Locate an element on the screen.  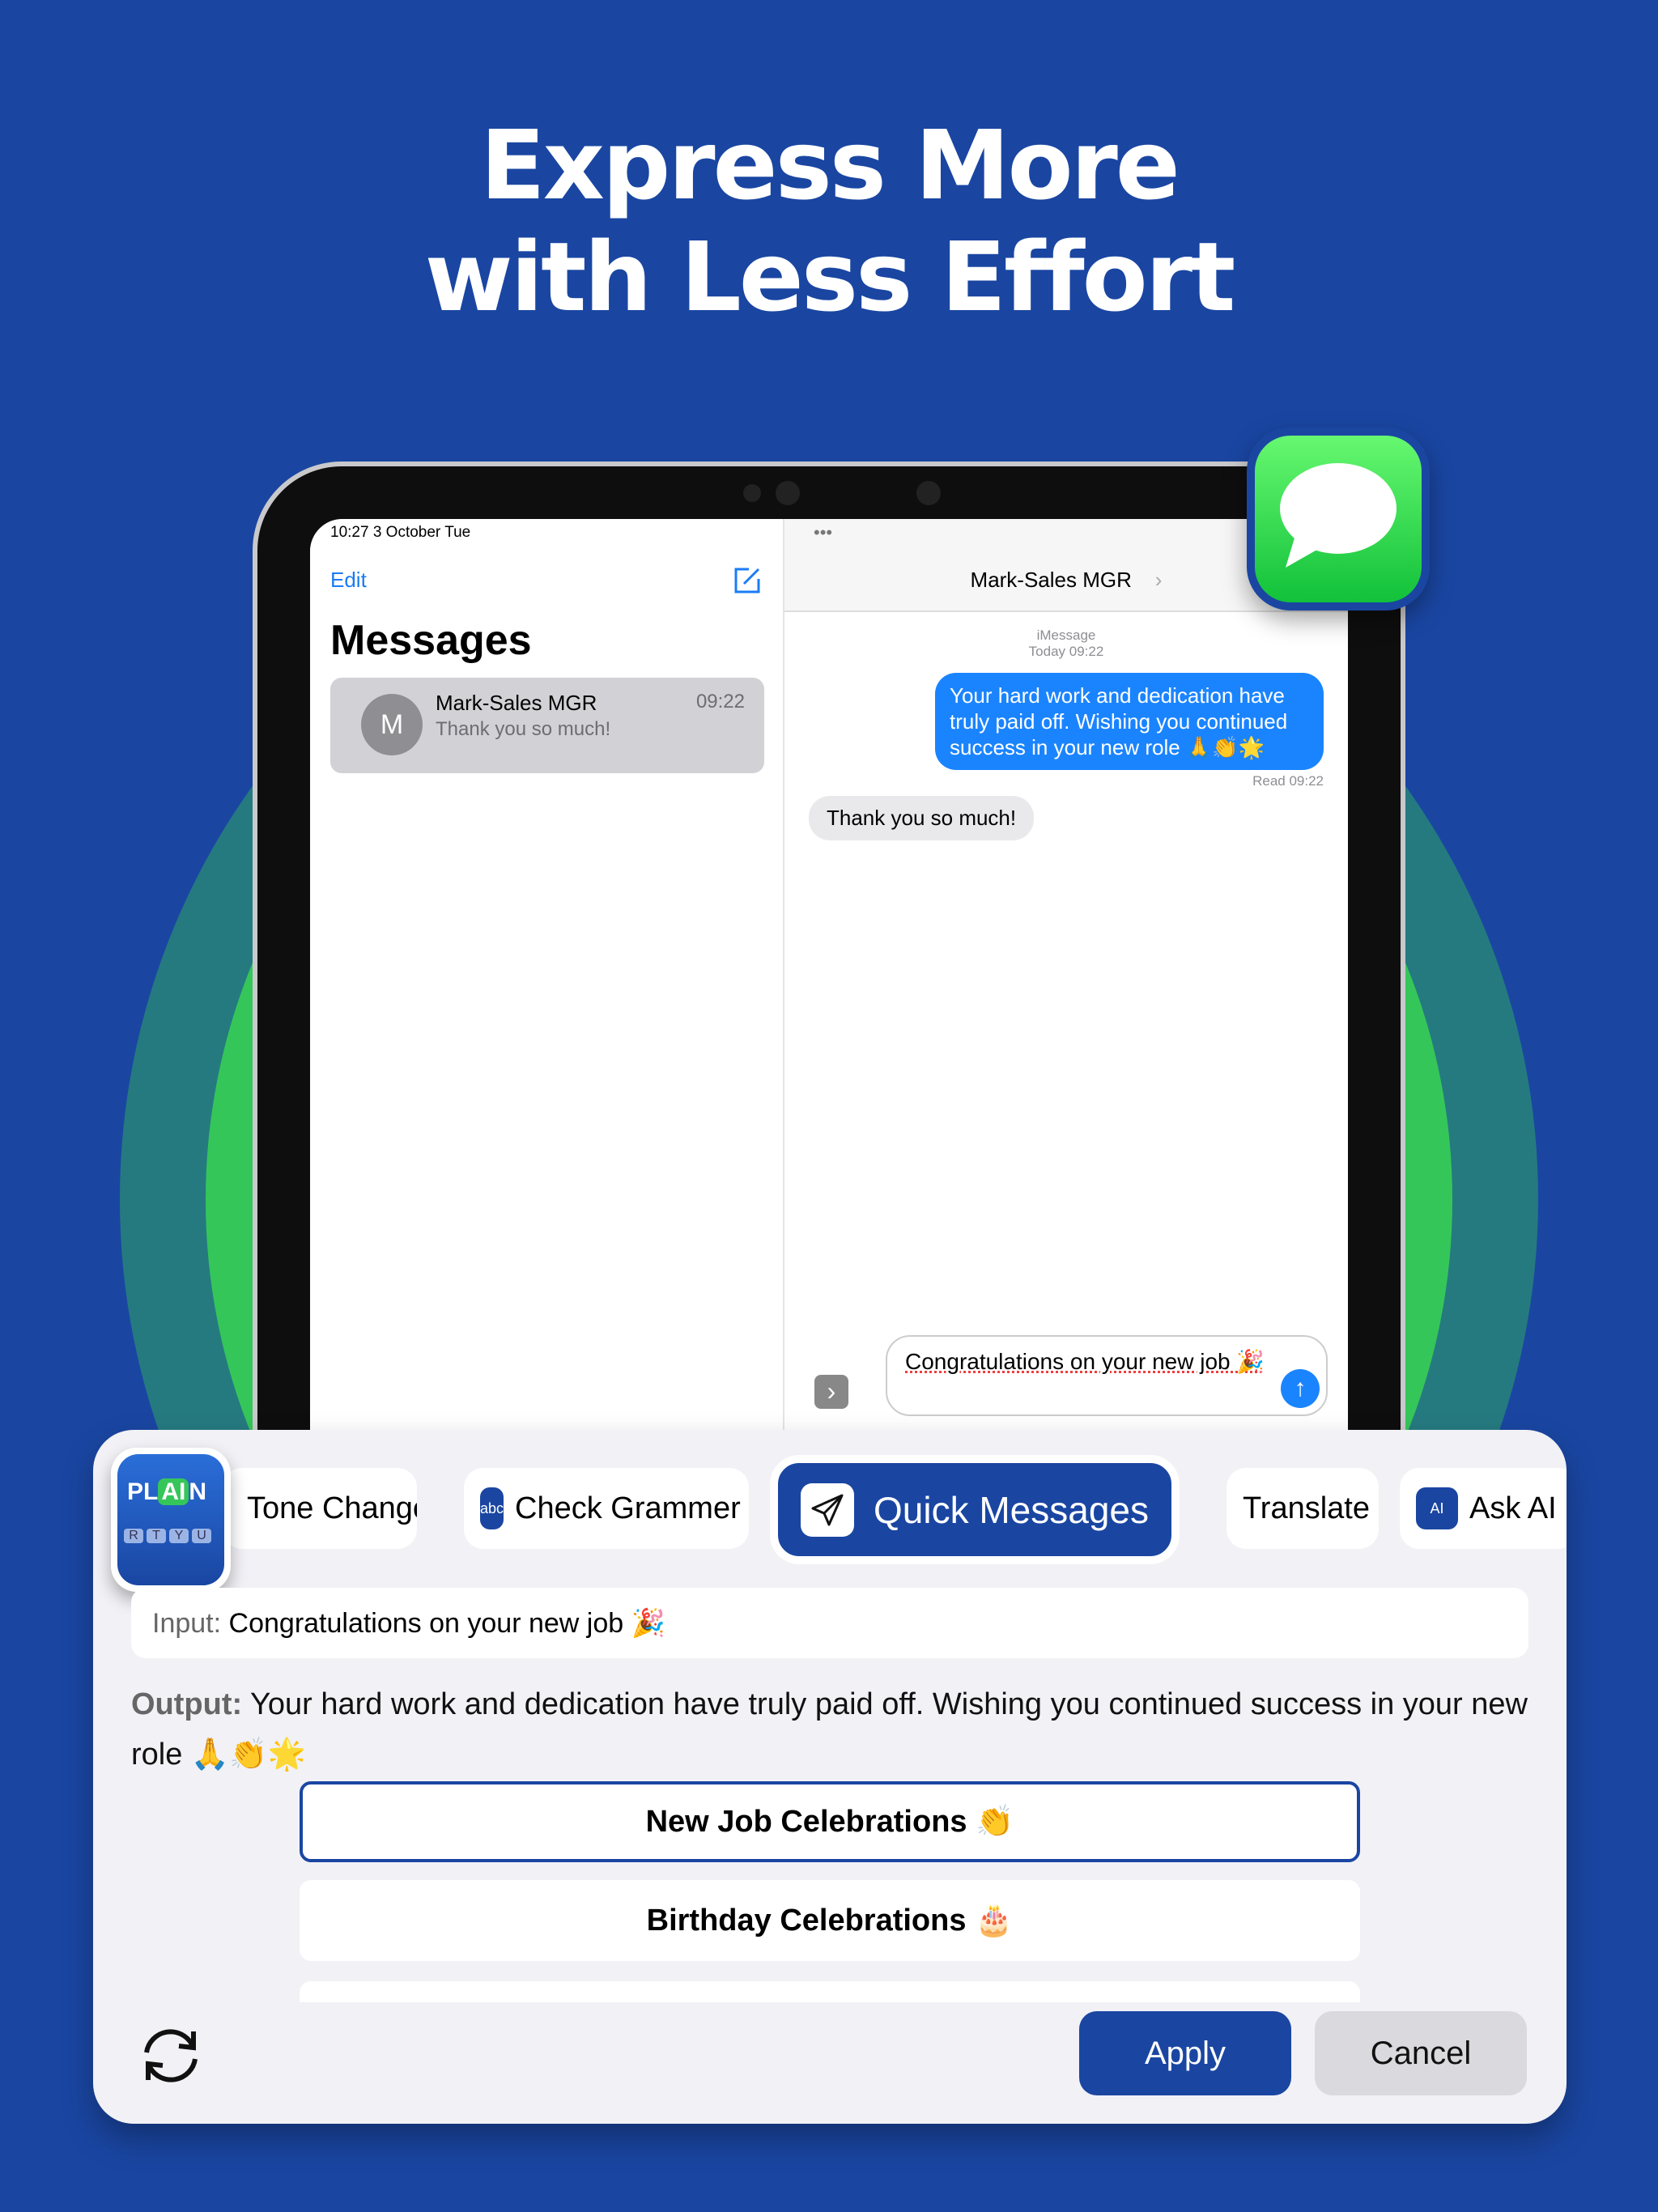
apply-button: Apply is located at coordinates (1185, 2053).